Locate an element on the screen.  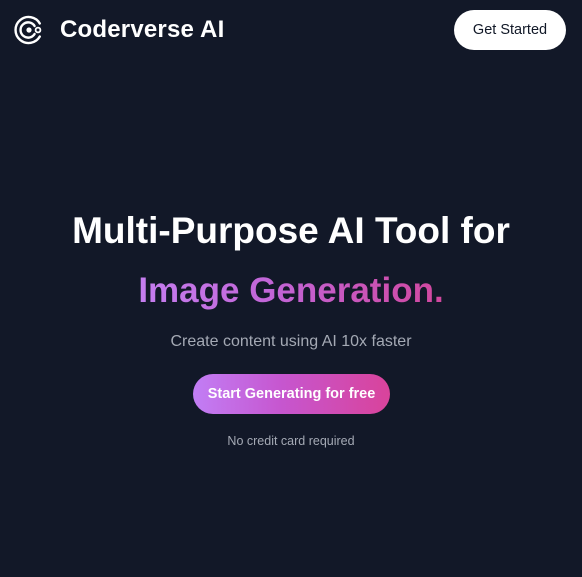
get-started-button: Get Started is located at coordinates (510, 30).